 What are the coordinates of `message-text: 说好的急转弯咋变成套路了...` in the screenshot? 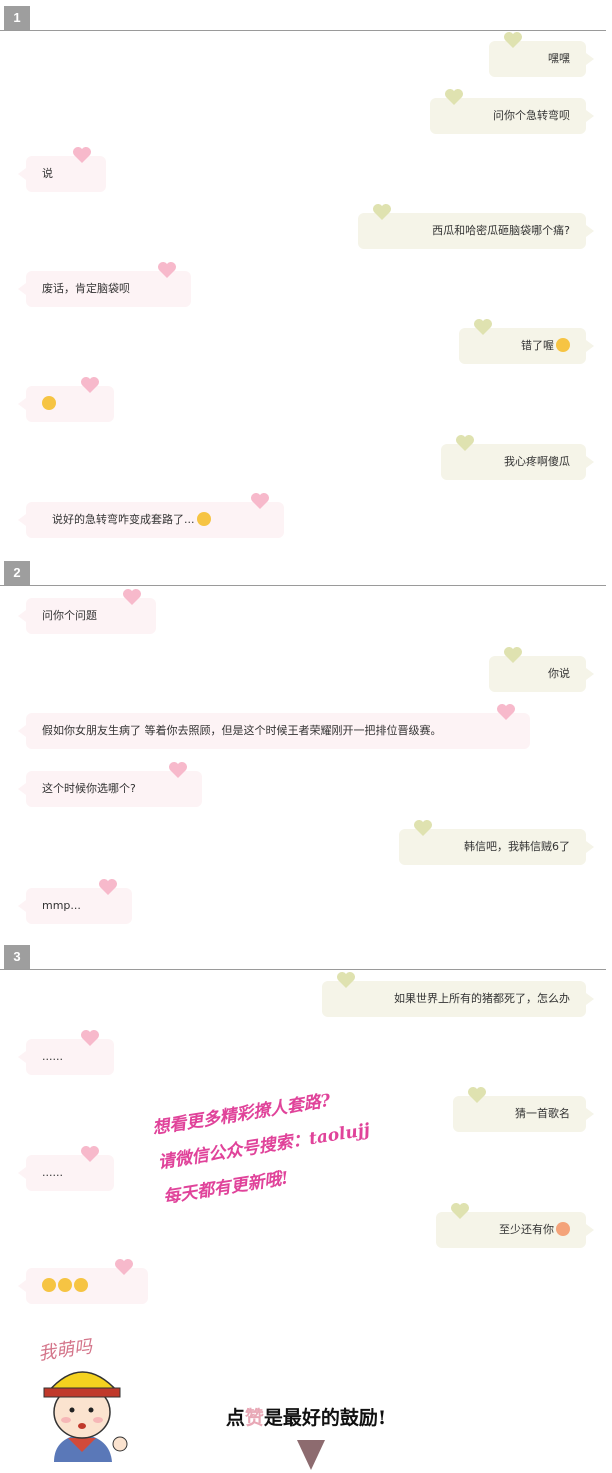 It's located at (123, 519).